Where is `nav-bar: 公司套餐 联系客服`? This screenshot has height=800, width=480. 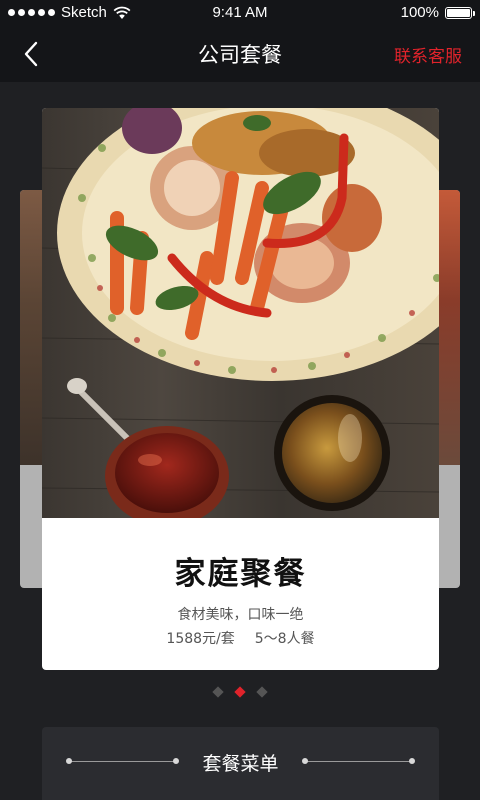 nav-bar: 公司套餐 联系客服 is located at coordinates (240, 54).